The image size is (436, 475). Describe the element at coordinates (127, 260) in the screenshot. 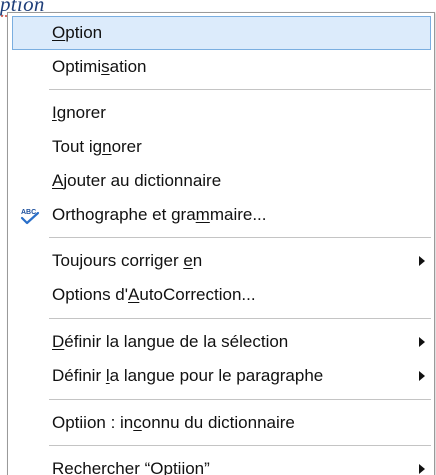

I see `menu-item-label: Toujours corriger en` at that location.